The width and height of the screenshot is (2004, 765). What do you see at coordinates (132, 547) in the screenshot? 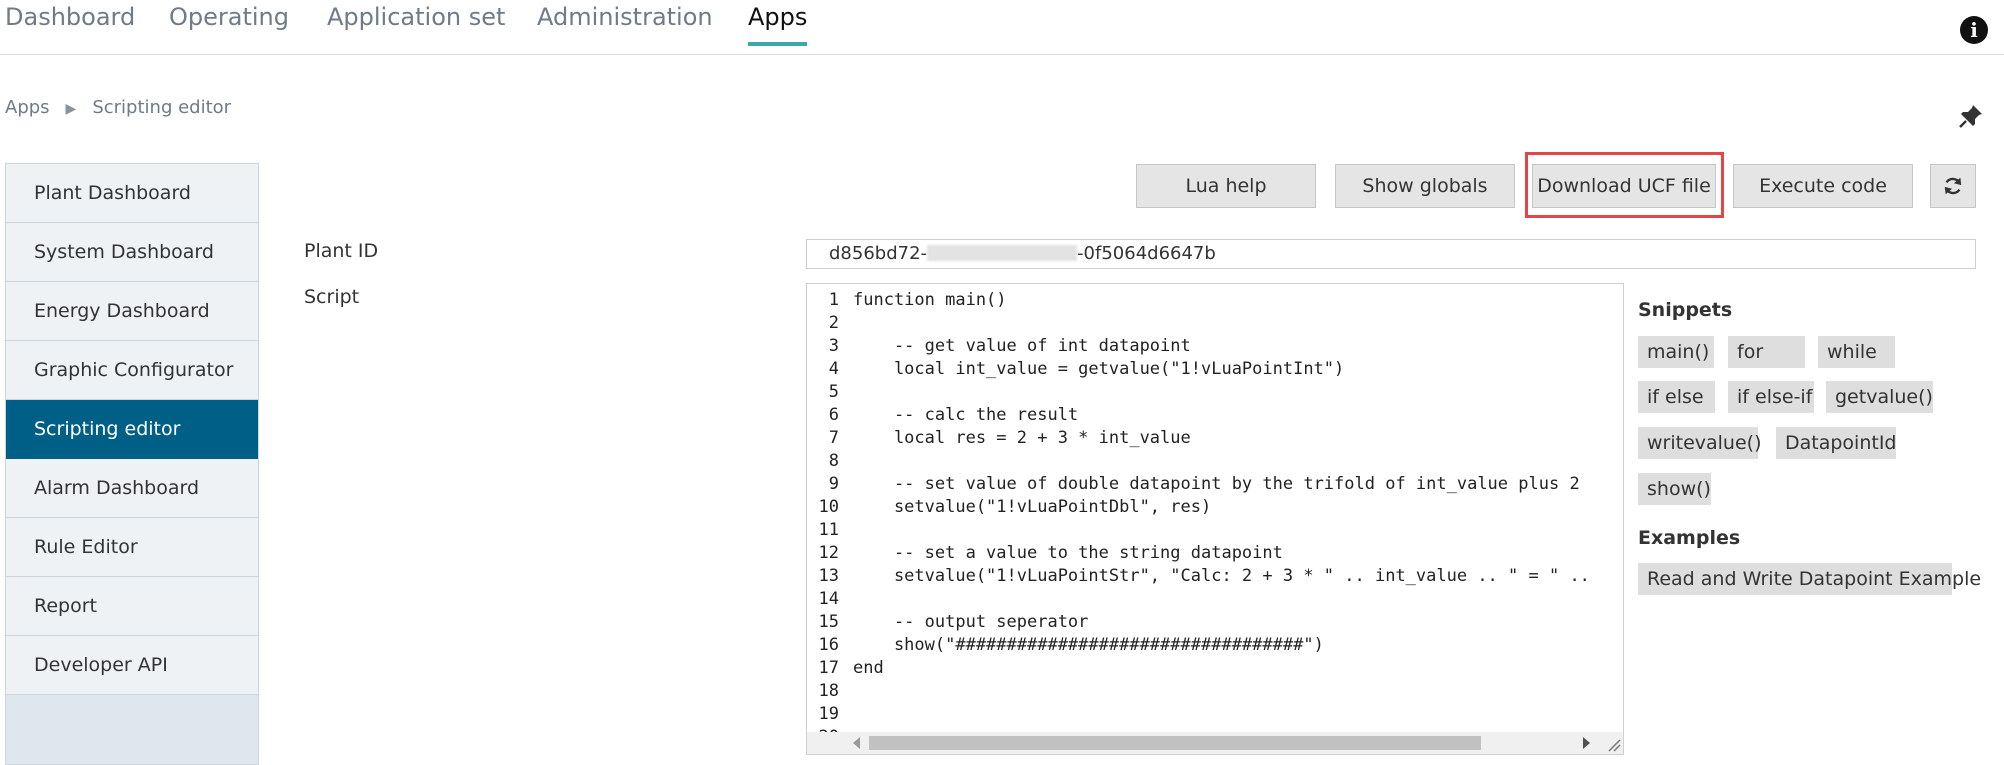
I see `sidebar-item-rule-editor: Rule Editor` at bounding box center [132, 547].